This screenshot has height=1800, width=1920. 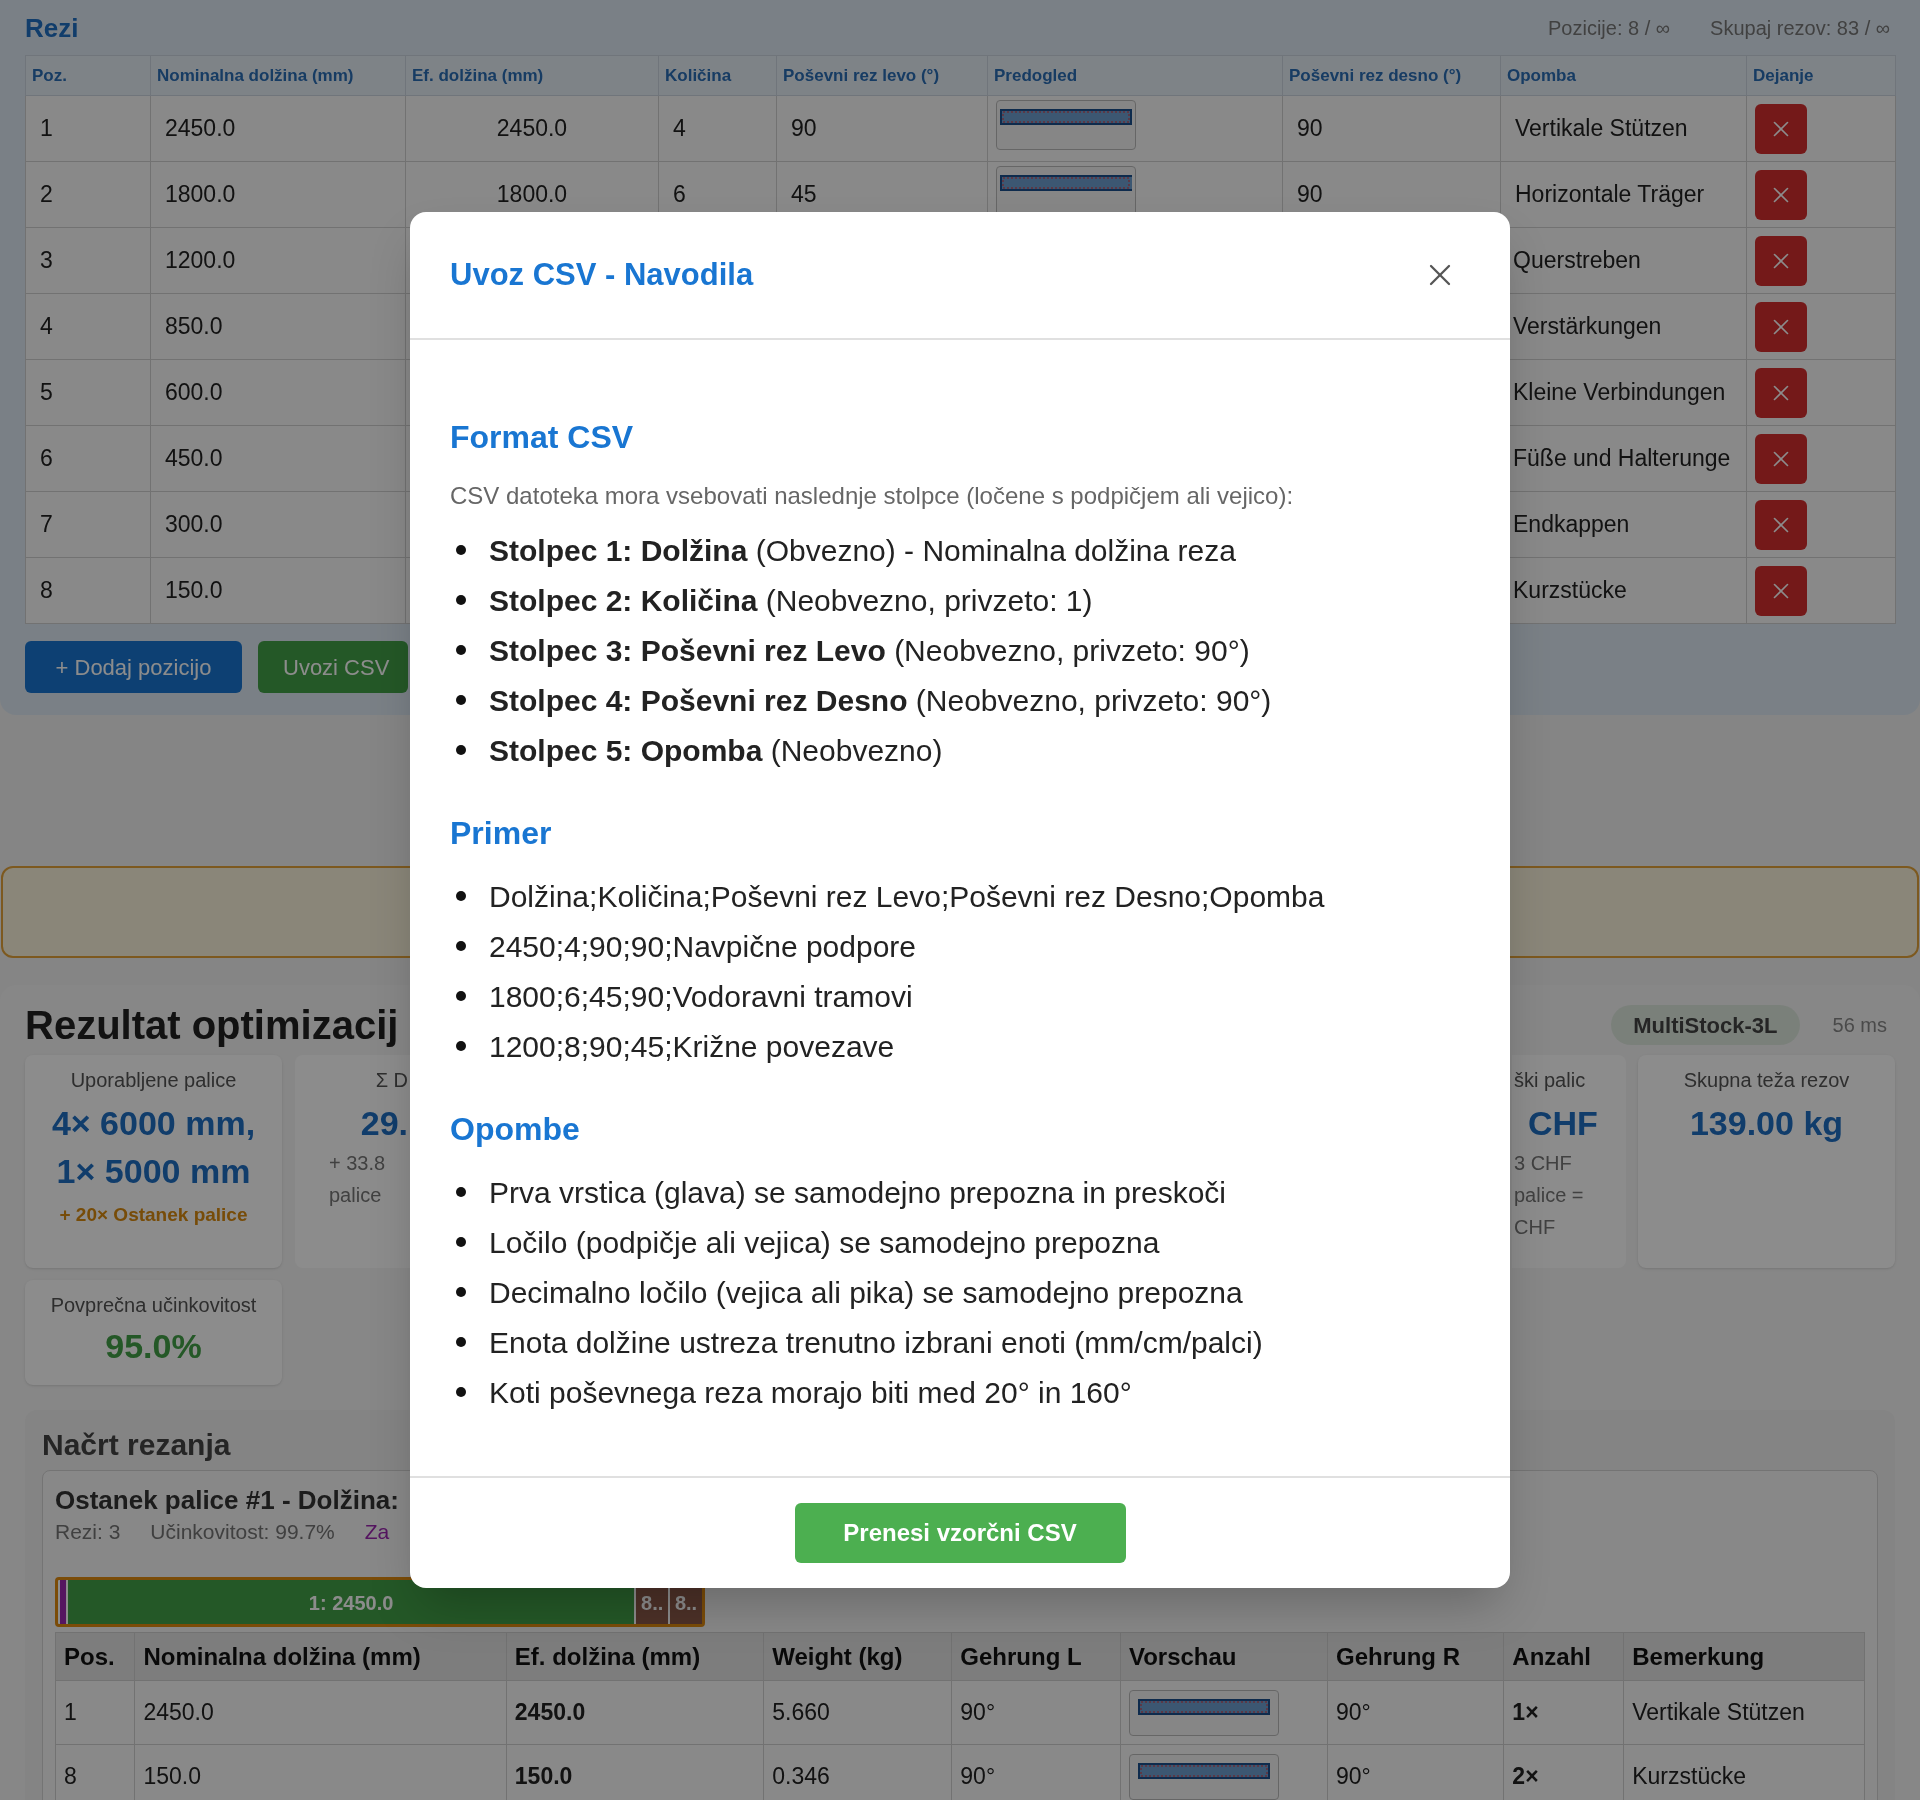 What do you see at coordinates (88, 458) in the screenshot?
I see `table-cell: 6` at bounding box center [88, 458].